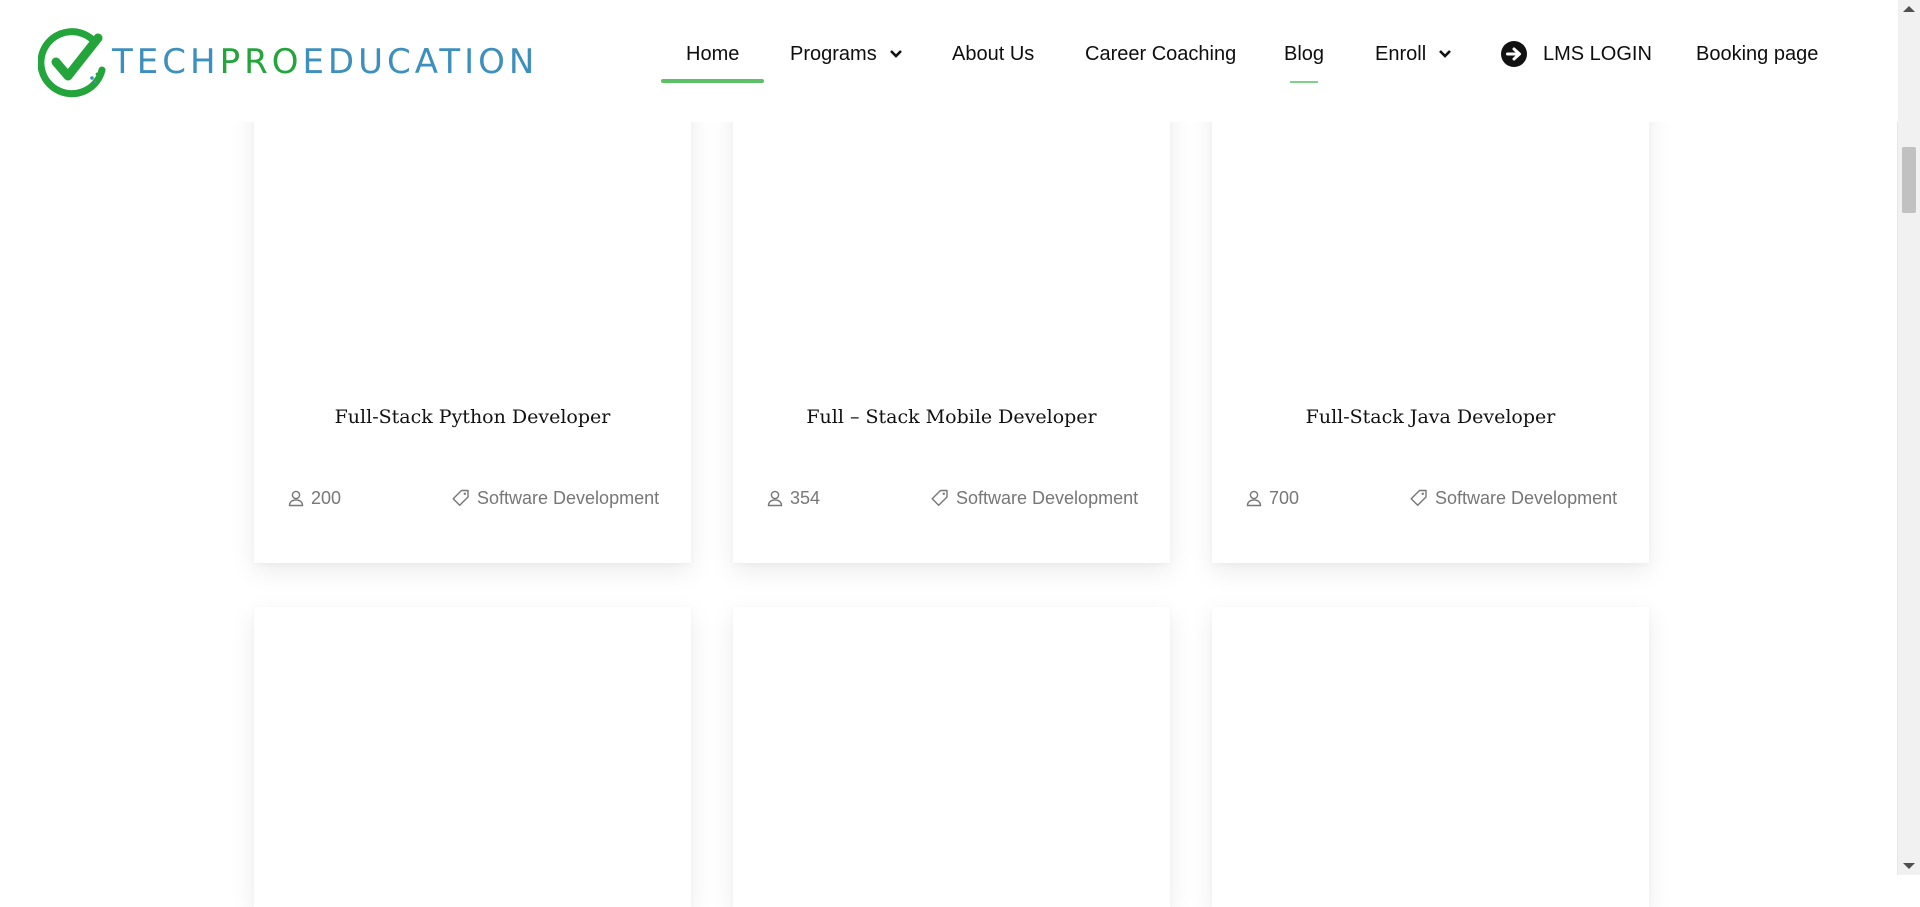 This screenshot has width=1920, height=907. I want to click on course-students: 354, so click(793, 498).